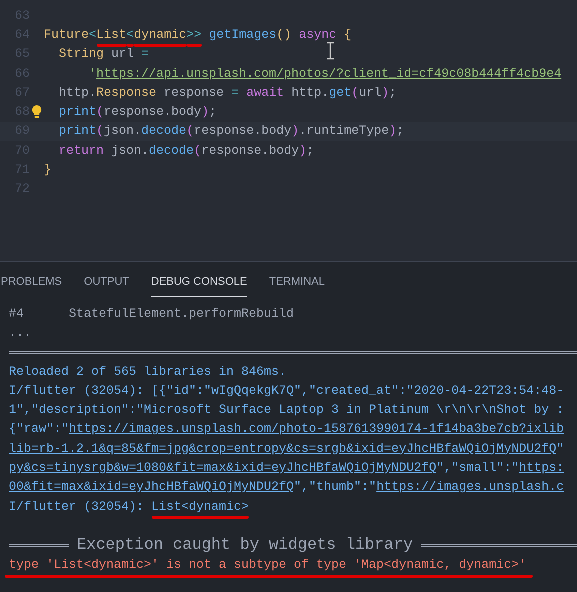 This screenshot has height=592, width=577. I want to click on console-link: https://images.unsplash.c, so click(470, 487).